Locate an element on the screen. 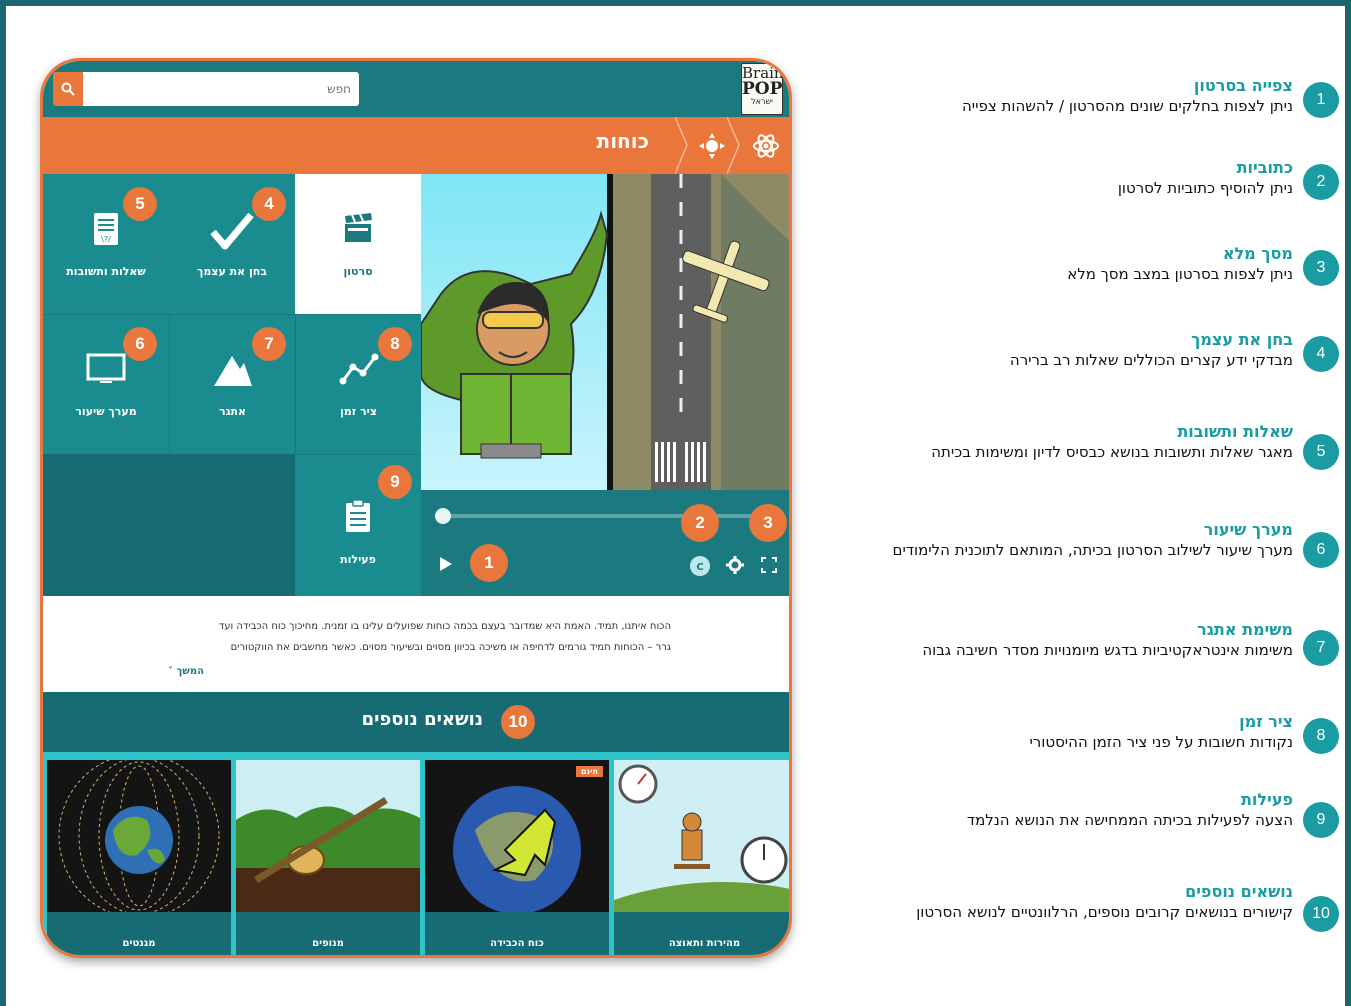  badge-4: 4 is located at coordinates (269, 204).